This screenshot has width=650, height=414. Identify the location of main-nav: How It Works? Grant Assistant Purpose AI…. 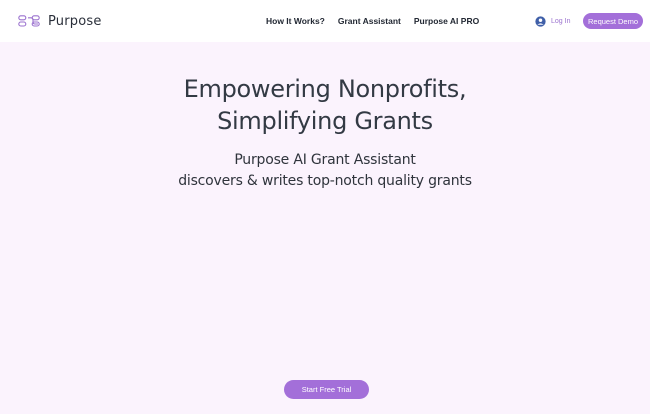
(372, 21).